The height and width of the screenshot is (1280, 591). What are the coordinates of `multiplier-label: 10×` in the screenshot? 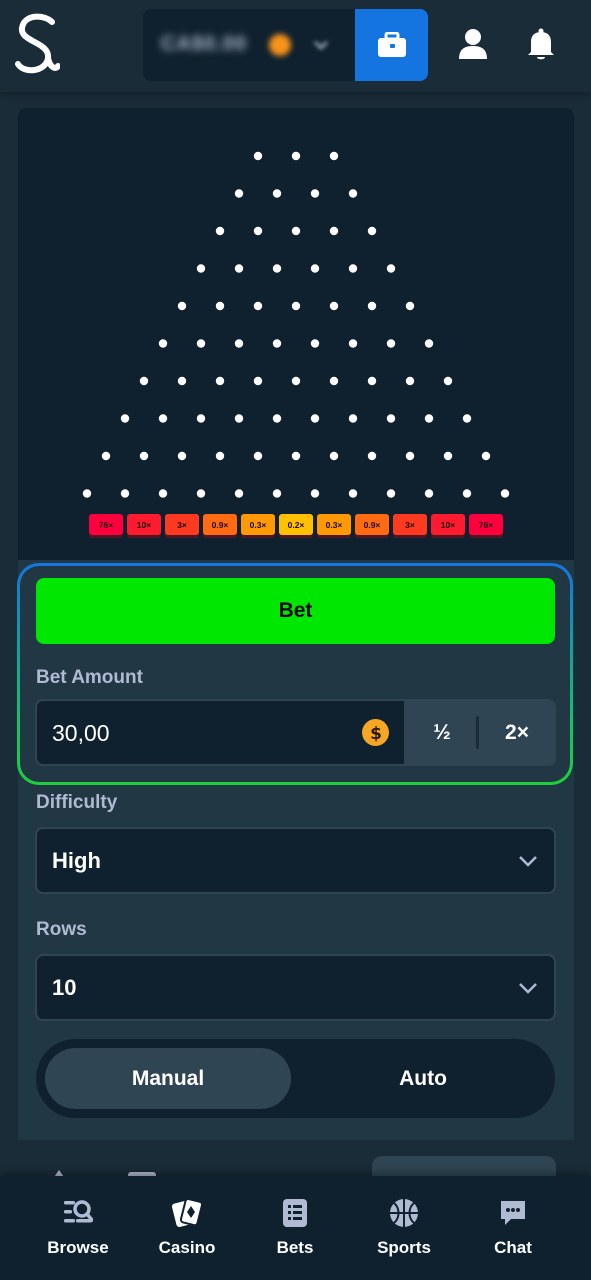 It's located at (448, 525).